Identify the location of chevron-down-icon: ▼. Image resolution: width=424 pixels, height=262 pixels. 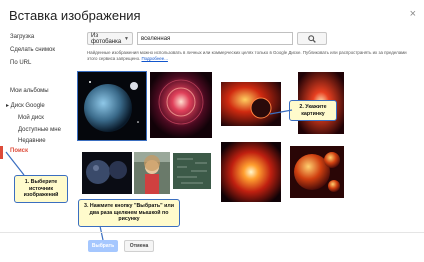
(126, 38).